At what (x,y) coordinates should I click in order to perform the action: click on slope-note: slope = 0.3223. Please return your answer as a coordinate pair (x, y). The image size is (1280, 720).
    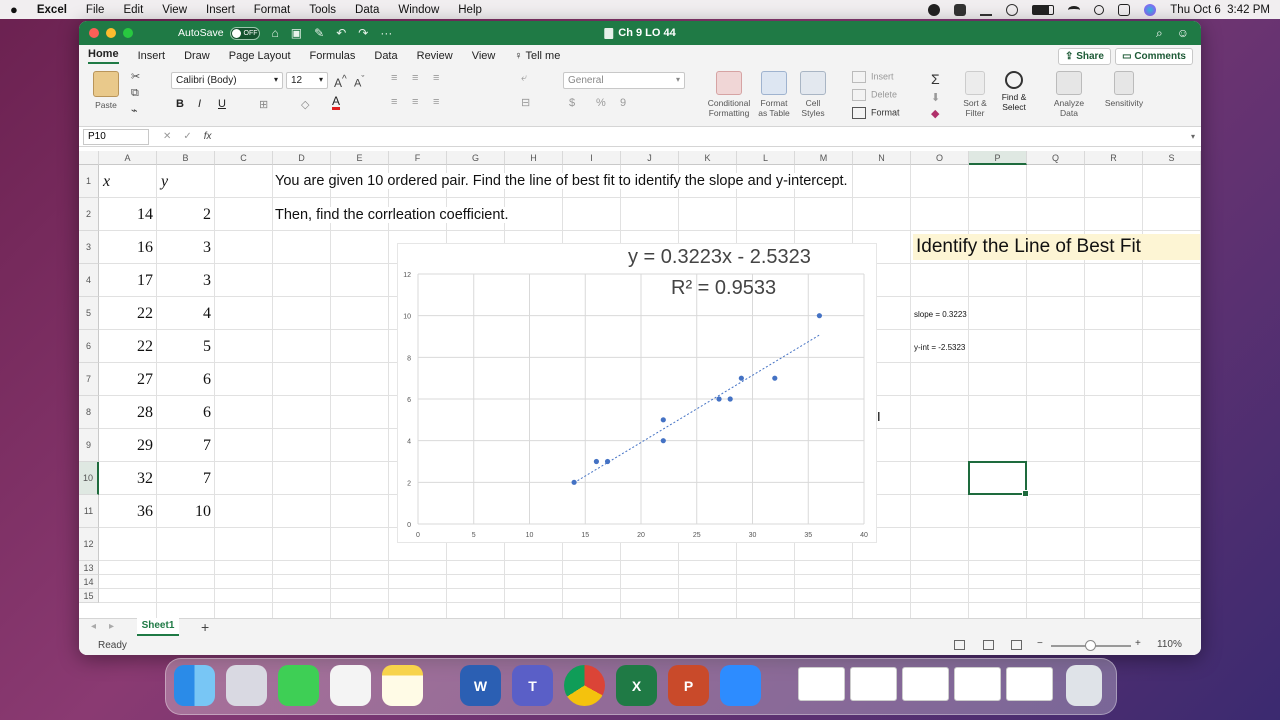
    Looking at the image, I should click on (940, 314).